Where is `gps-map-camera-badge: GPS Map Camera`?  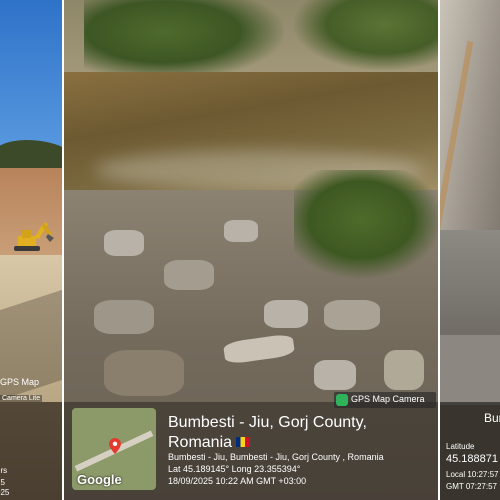 gps-map-camera-badge: GPS Map Camera is located at coordinates (385, 400).